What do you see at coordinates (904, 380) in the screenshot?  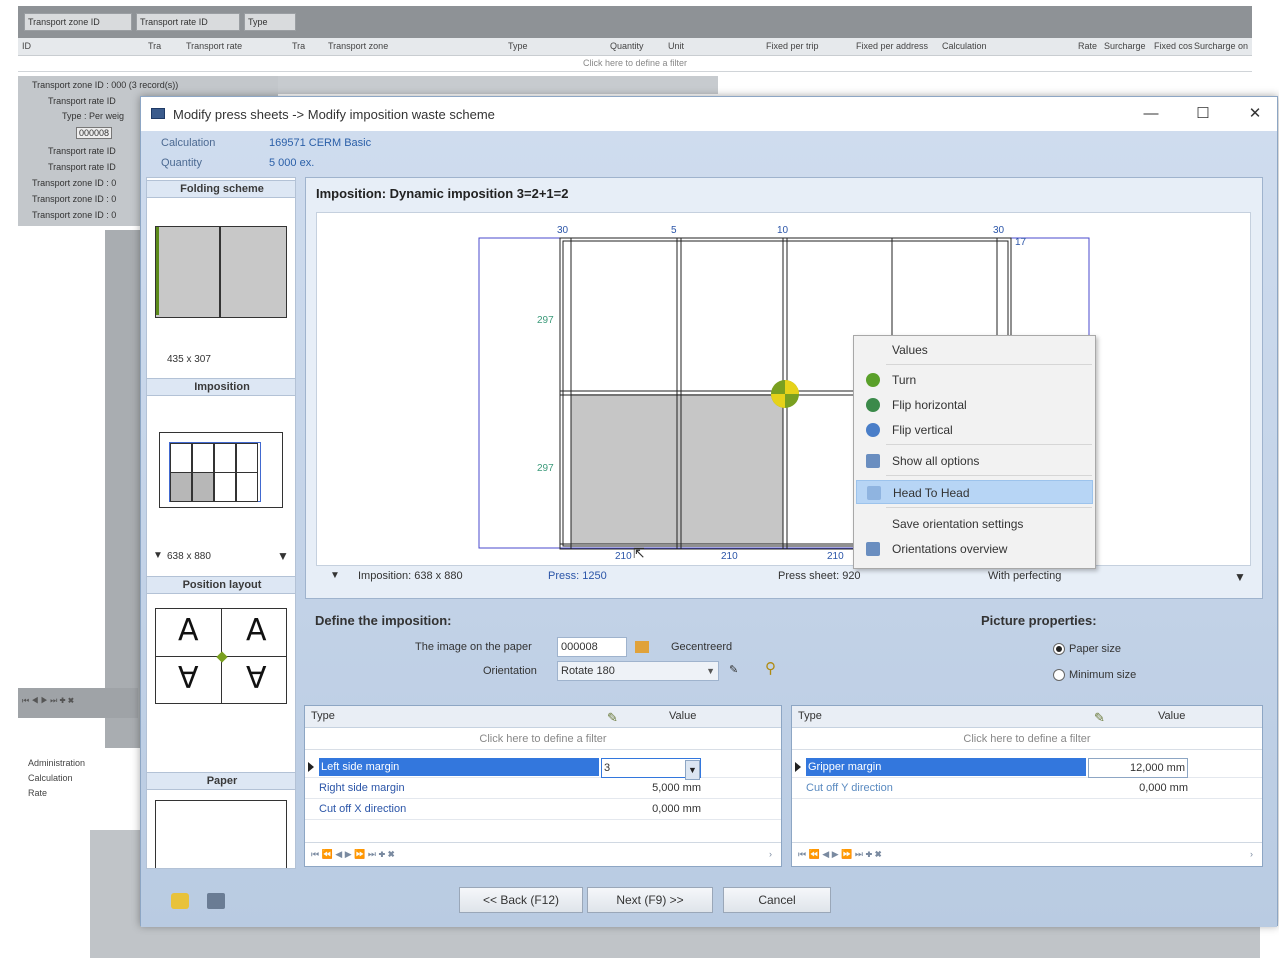 I see `menu-item-label: Turn` at bounding box center [904, 380].